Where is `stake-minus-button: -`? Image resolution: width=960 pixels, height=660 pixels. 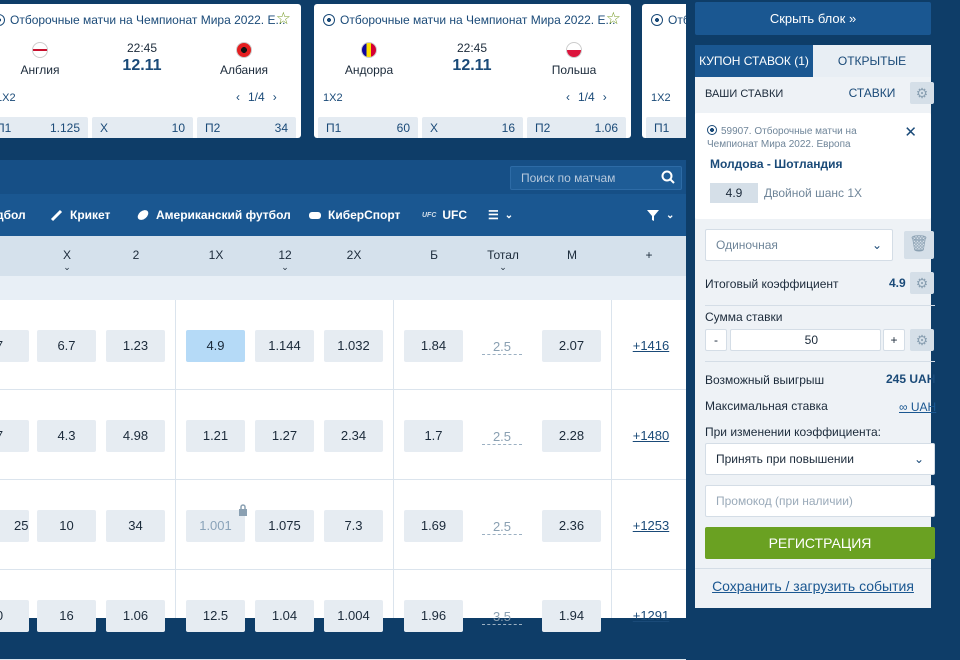
stake-minus-button: - is located at coordinates (716, 340).